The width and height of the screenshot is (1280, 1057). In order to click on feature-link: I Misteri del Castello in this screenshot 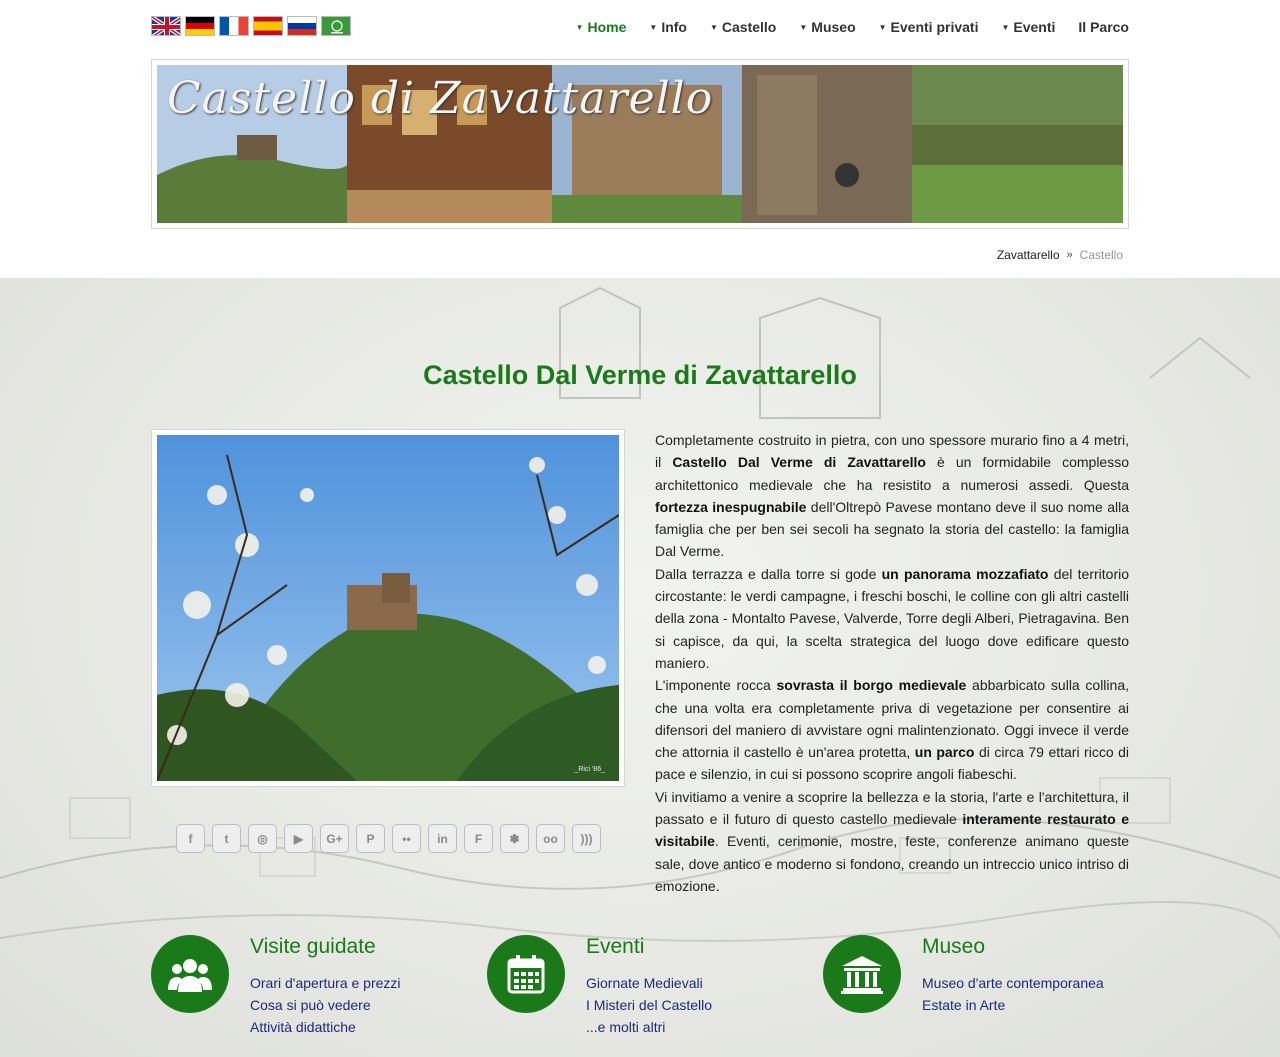, I will do `click(649, 1005)`.